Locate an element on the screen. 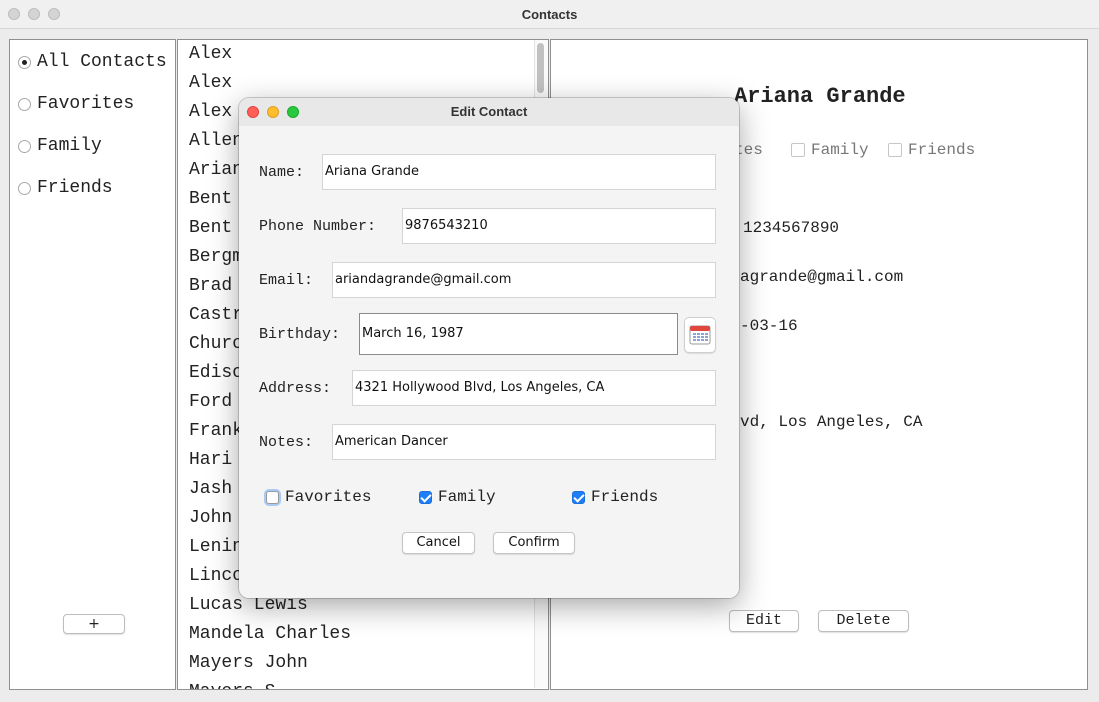  calendar-picker-button is located at coordinates (700, 335).